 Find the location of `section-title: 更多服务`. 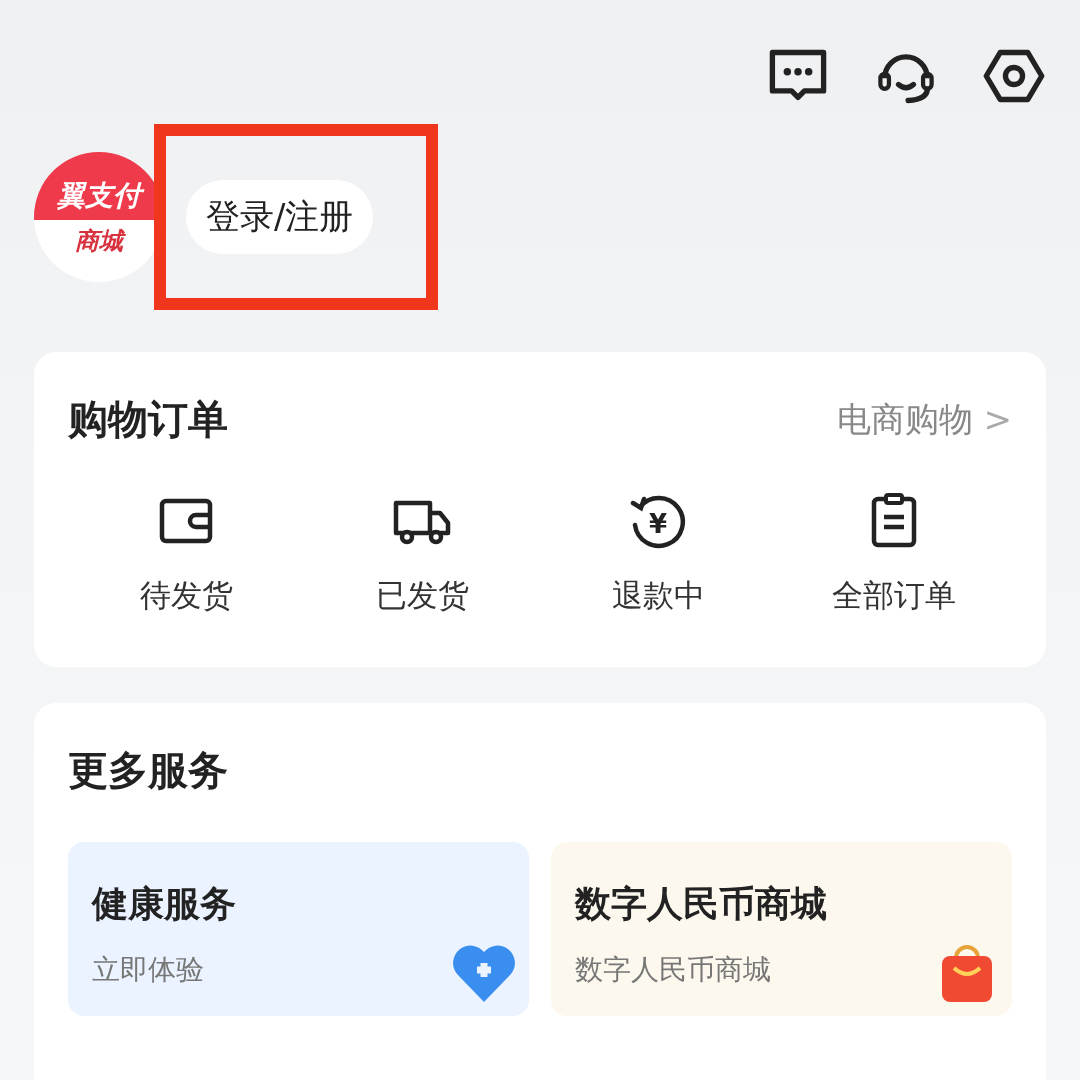

section-title: 更多服务 is located at coordinates (148, 770).